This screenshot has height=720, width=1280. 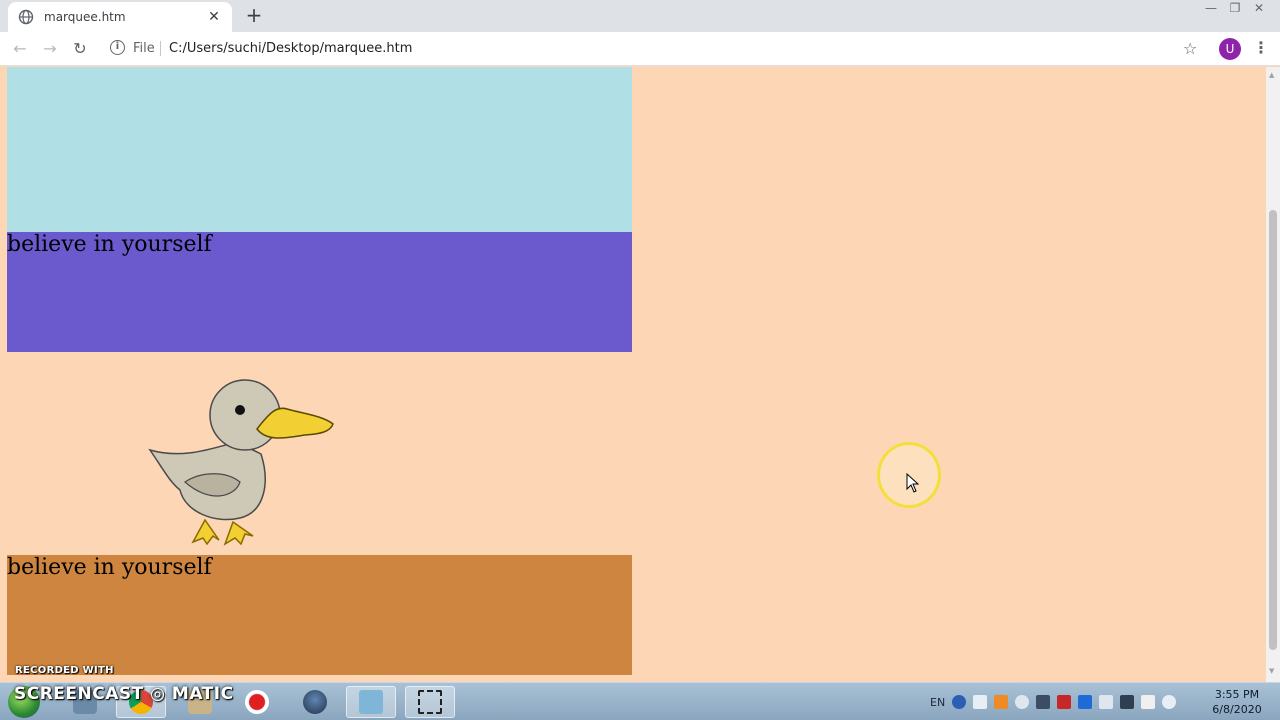 I want to click on scroll-down-icon: ▼, so click(x=1271, y=671).